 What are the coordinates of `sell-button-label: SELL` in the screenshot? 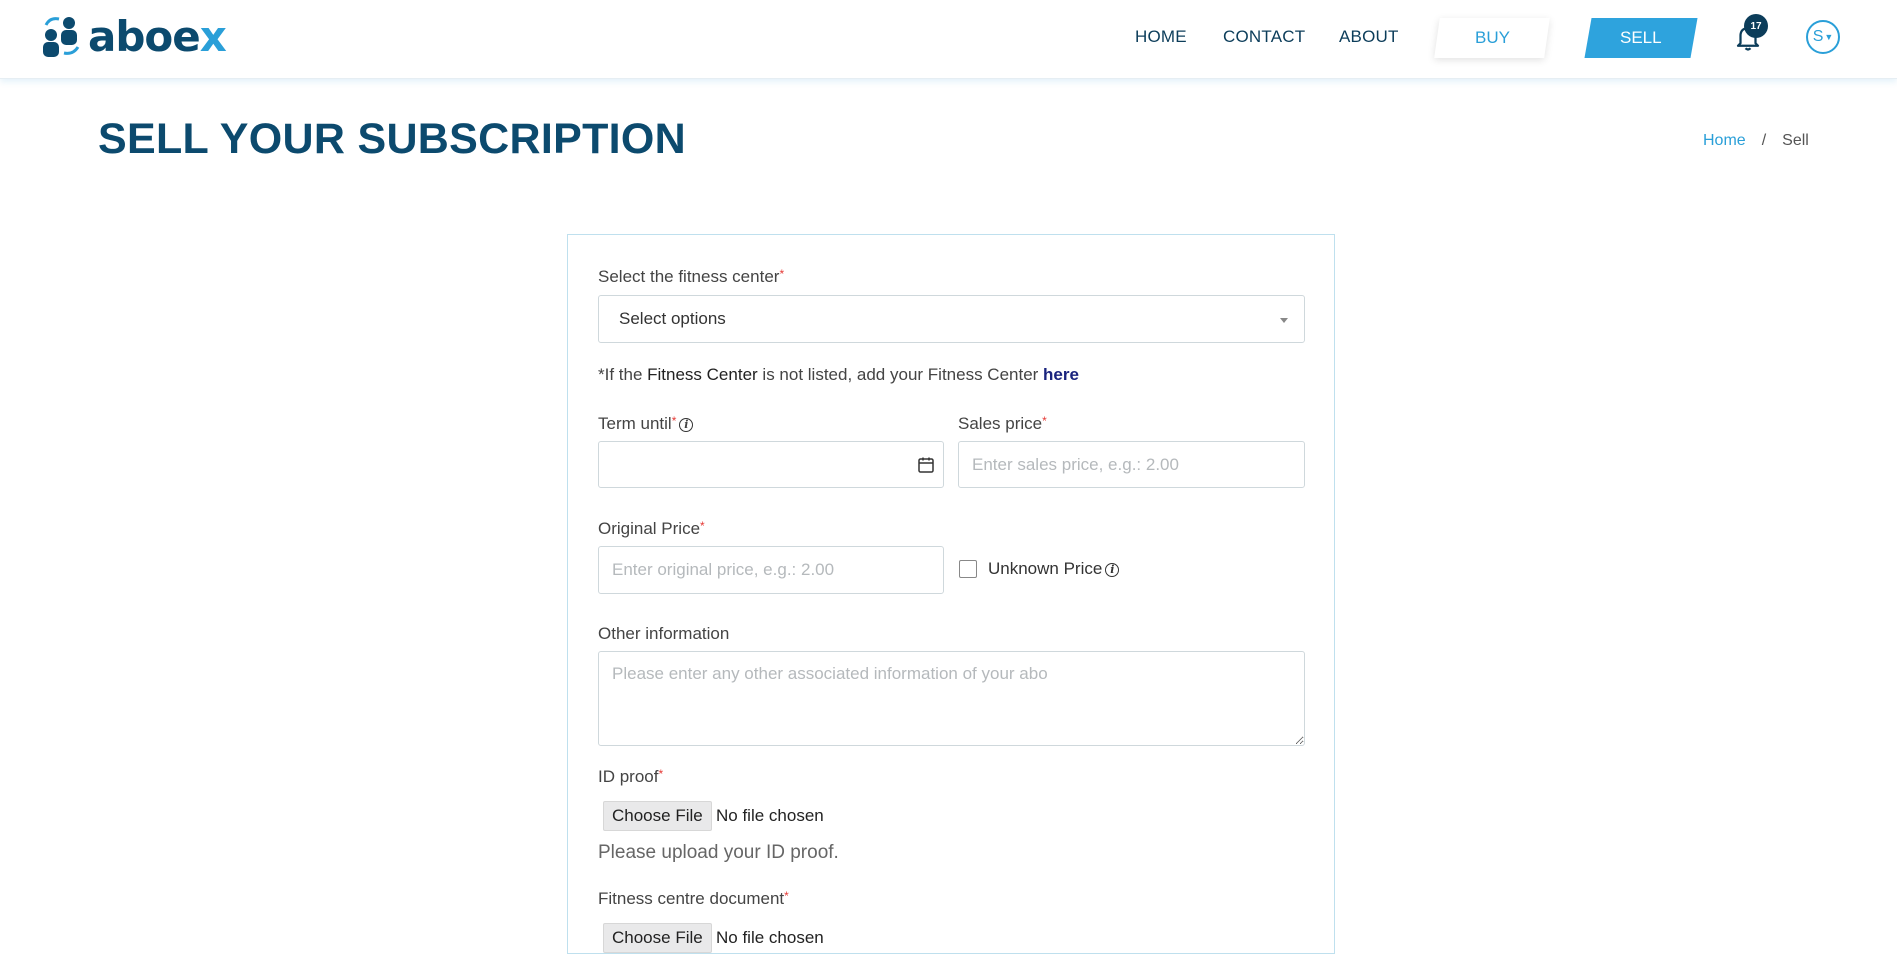 It's located at (1641, 37).